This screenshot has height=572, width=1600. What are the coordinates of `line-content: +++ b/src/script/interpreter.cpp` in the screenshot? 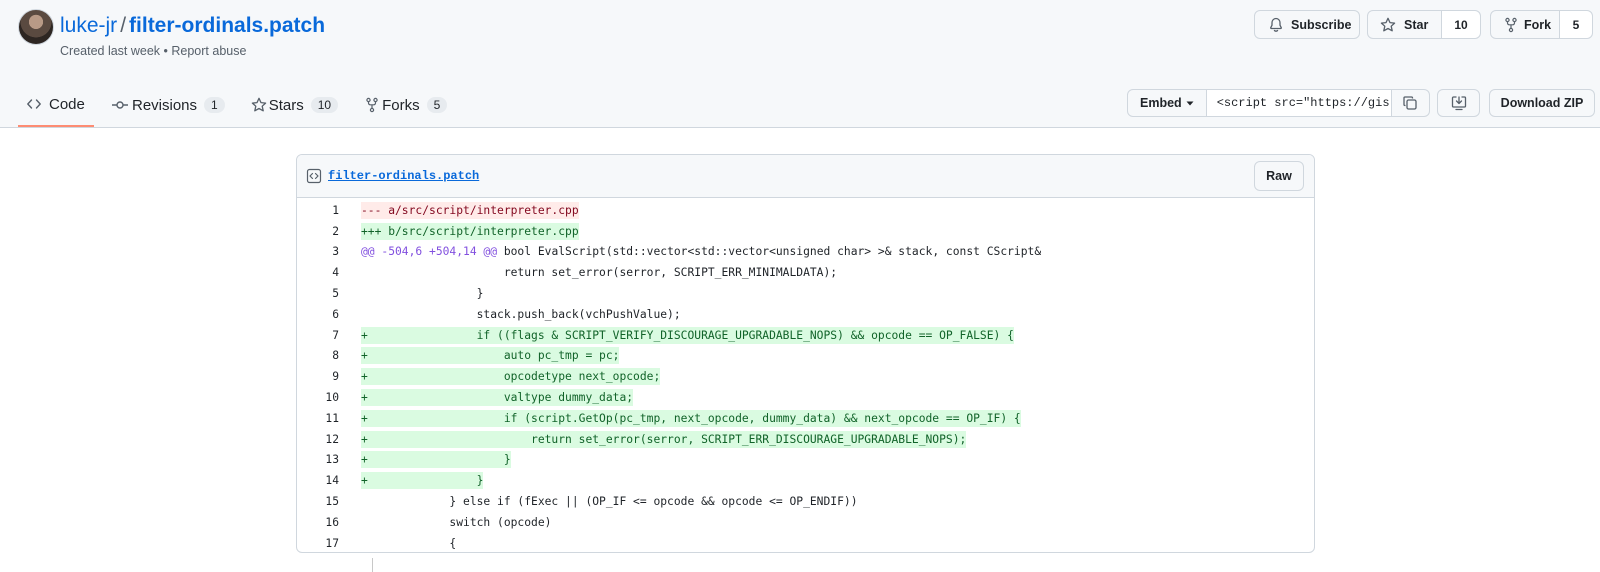 It's located at (470, 231).